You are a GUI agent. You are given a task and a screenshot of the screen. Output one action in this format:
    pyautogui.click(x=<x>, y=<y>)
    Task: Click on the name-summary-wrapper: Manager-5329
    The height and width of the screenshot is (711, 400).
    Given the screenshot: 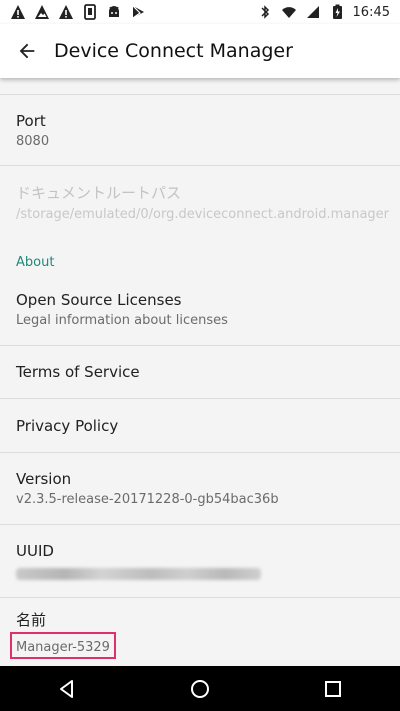 What is the action you would take?
    pyautogui.click(x=197, y=645)
    